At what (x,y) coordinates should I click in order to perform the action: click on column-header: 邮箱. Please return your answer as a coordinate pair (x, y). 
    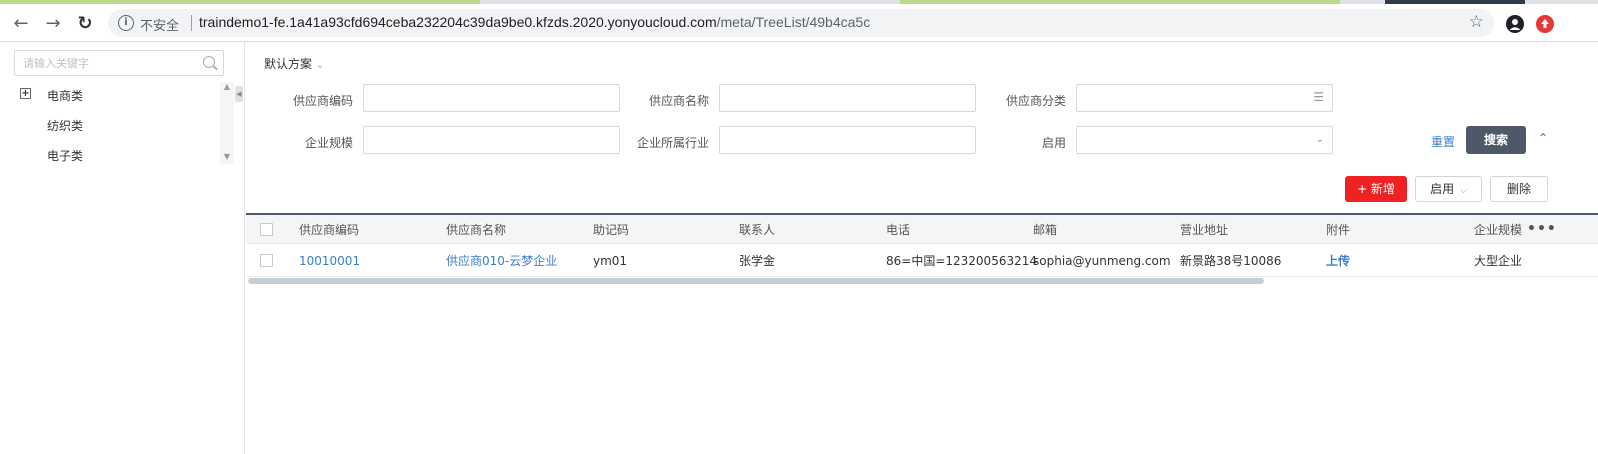
    Looking at the image, I should click on (1045, 229).